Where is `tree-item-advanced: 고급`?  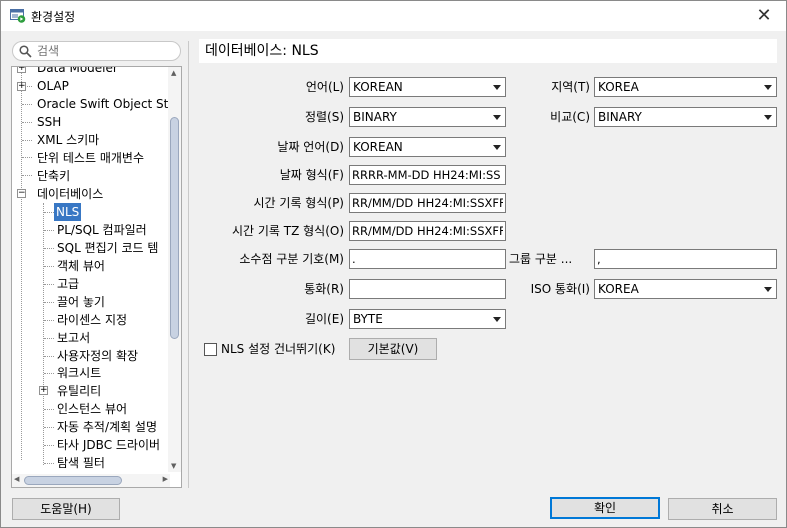
tree-item-advanced: 고급 is located at coordinates (68, 284).